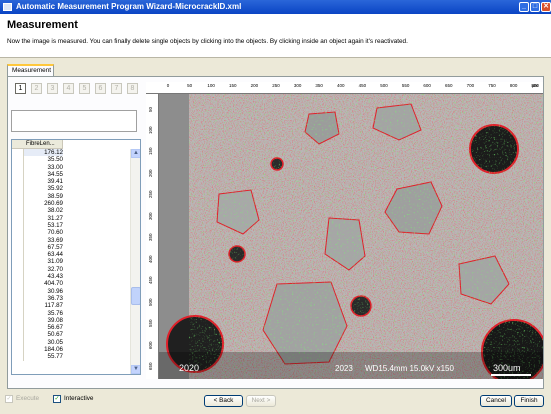  I want to click on image-tab-7: 7, so click(116, 88).